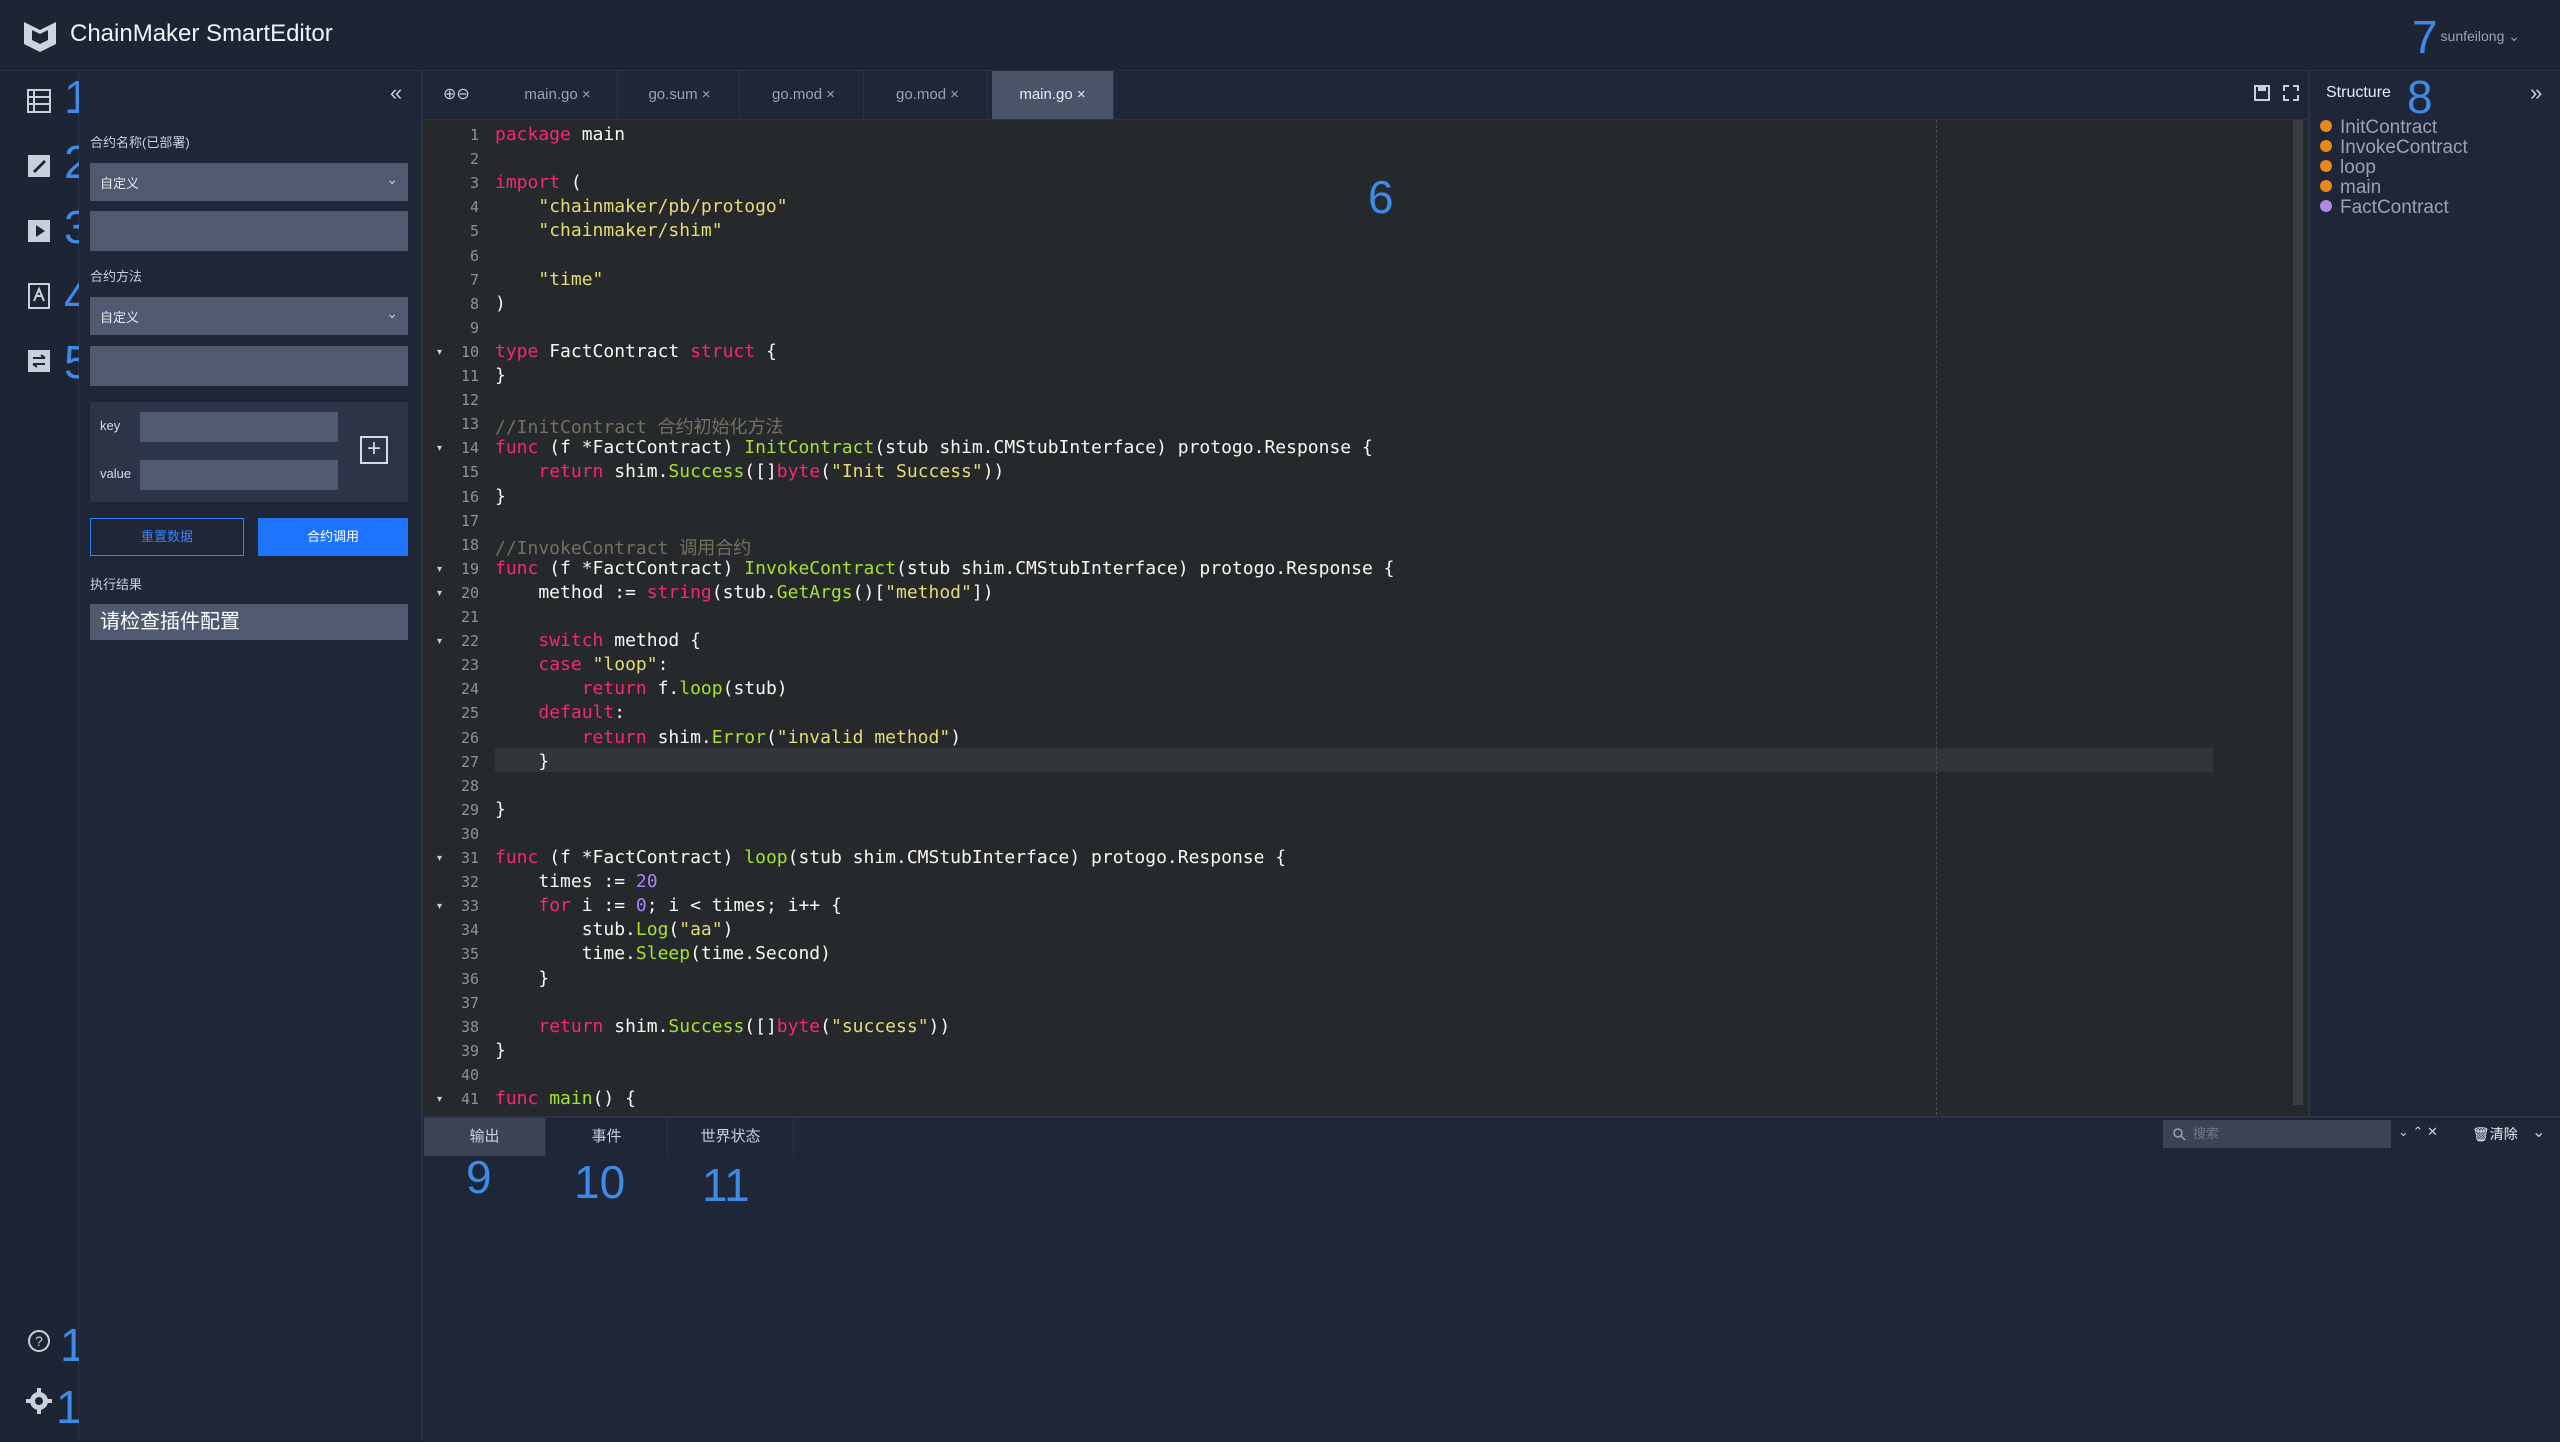 The height and width of the screenshot is (1442, 2560). I want to click on line-number: 8, so click(474, 303).